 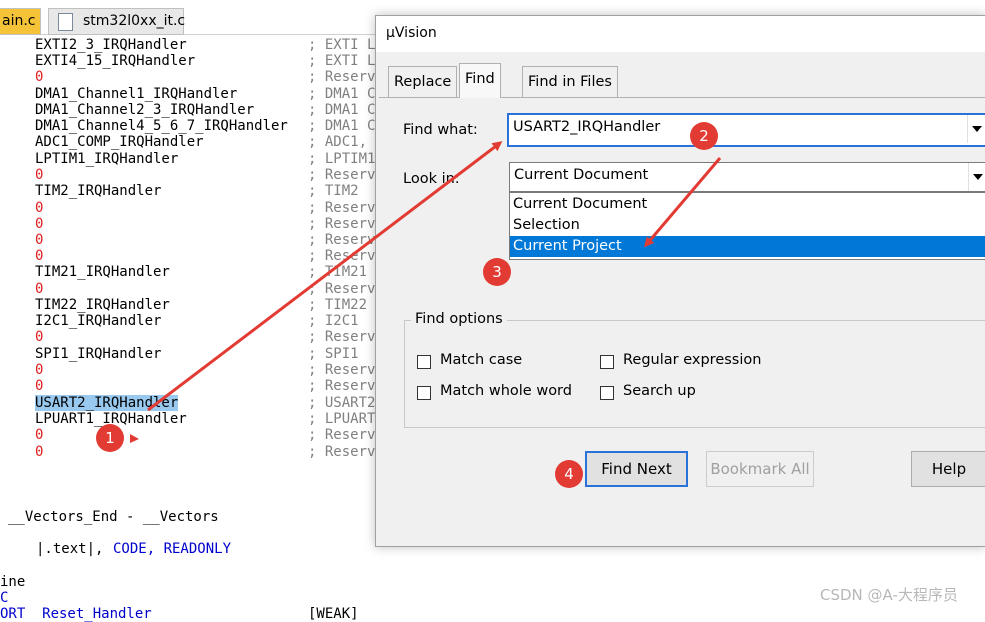 What do you see at coordinates (134, 438) in the screenshot?
I see `arrow-1-tail` at bounding box center [134, 438].